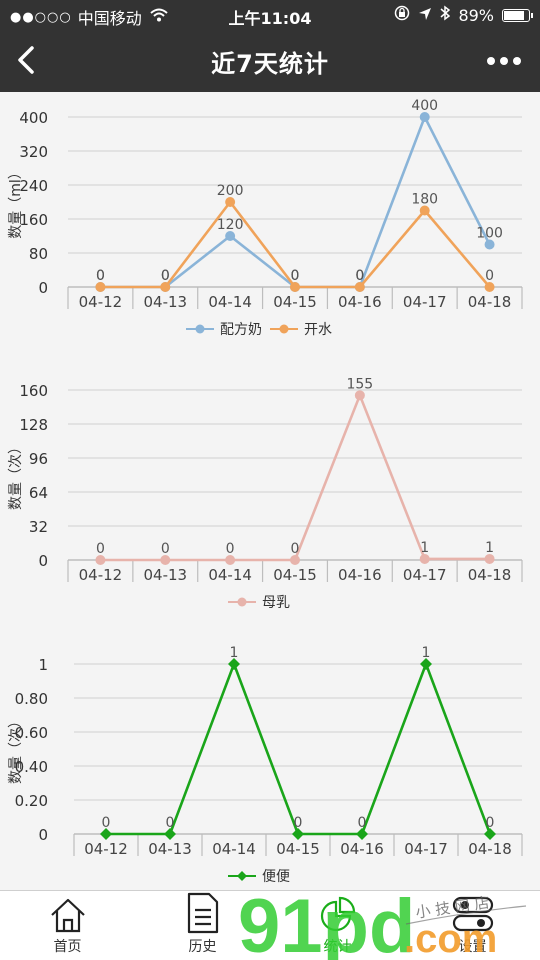 This screenshot has height=960, width=540. Describe the element at coordinates (472, 947) in the screenshot. I see `tab-settings-label: 设置` at that location.